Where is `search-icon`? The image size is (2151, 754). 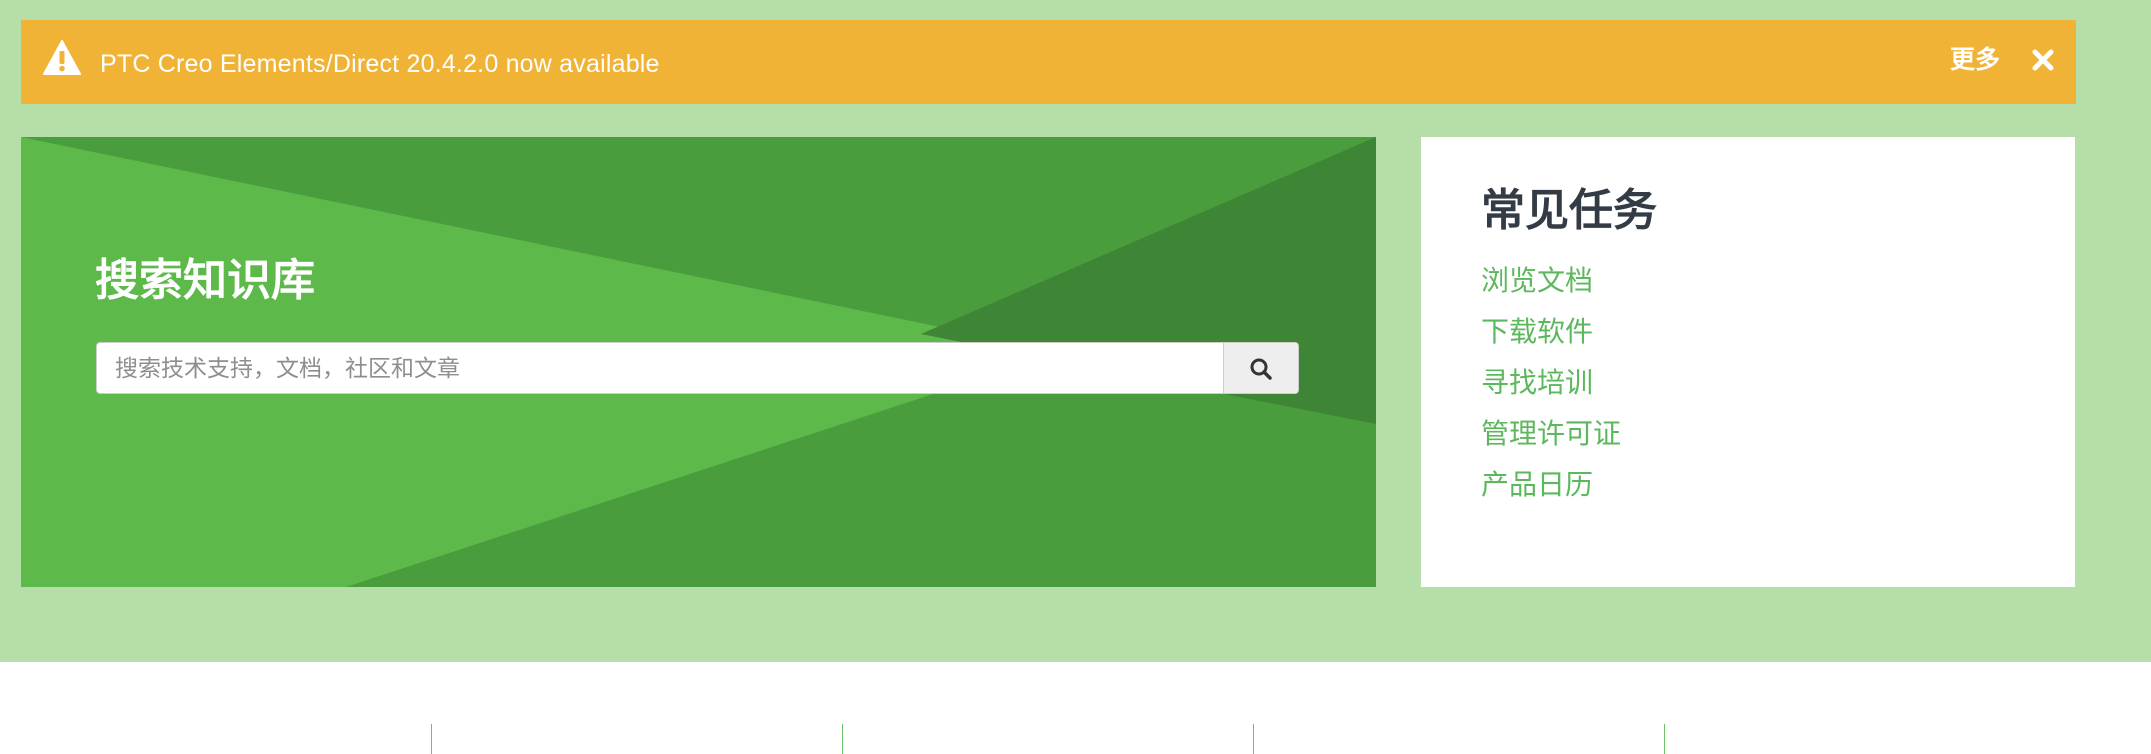 search-icon is located at coordinates (1261, 369).